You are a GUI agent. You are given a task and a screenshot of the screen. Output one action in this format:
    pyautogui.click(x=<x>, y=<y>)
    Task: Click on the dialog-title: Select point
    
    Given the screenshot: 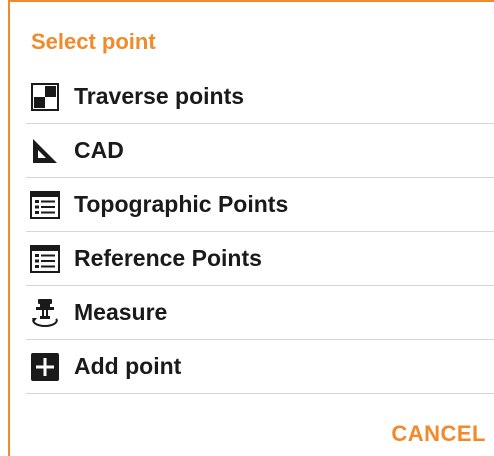 What is the action you would take?
    pyautogui.click(x=93, y=41)
    